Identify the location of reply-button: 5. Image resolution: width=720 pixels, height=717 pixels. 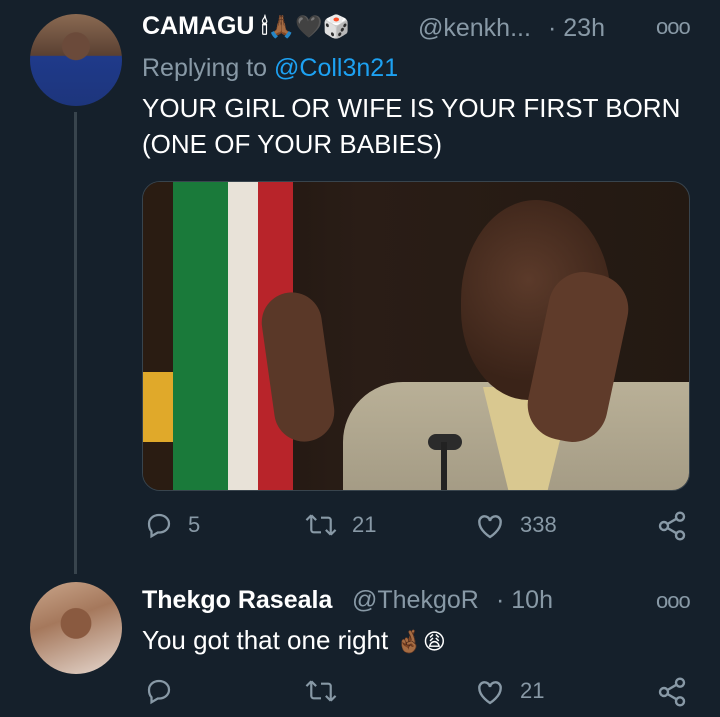
(172, 525).